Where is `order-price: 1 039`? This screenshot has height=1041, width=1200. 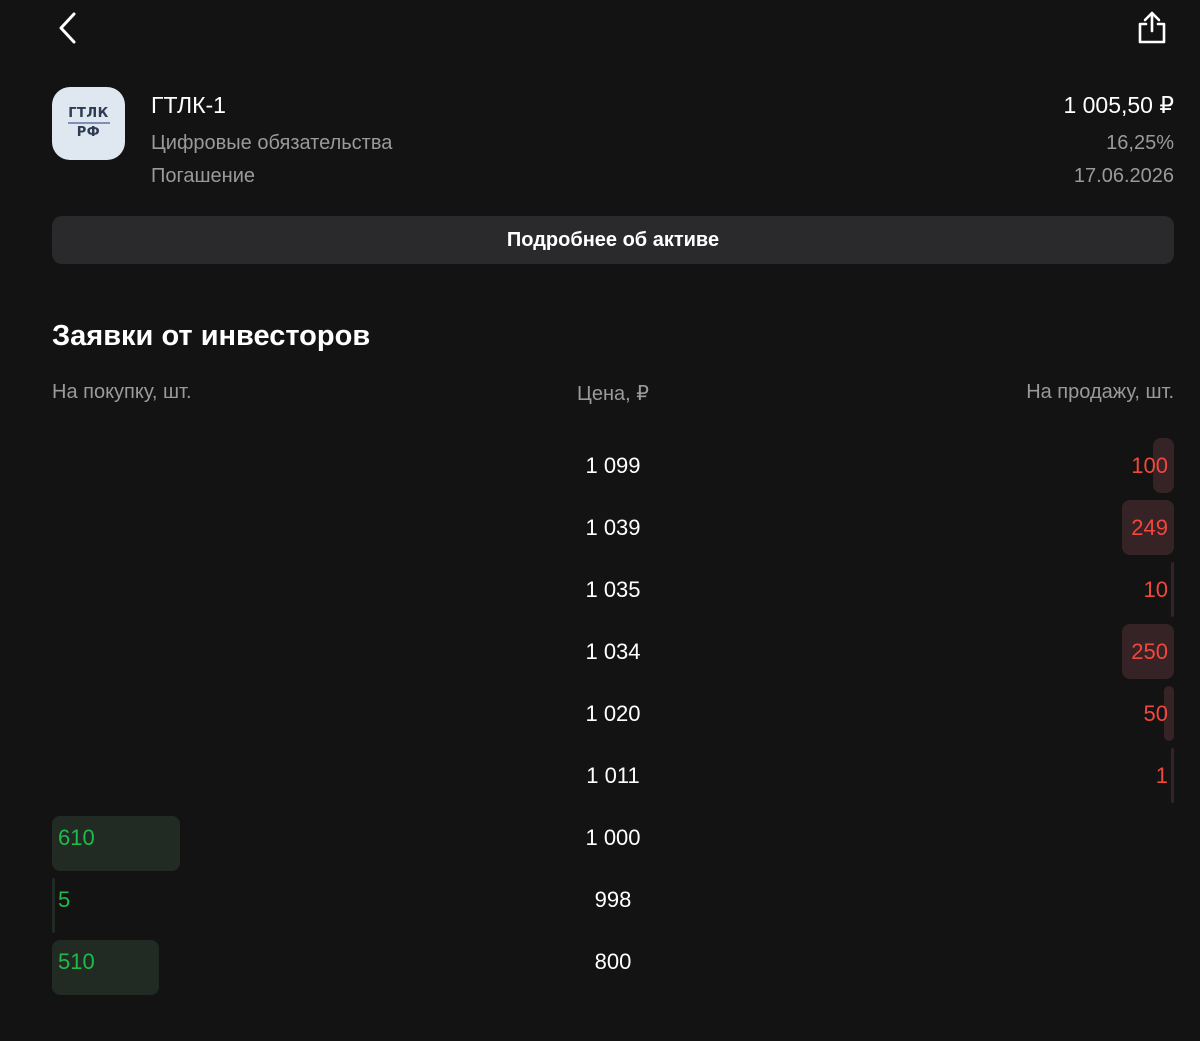
order-price: 1 039 is located at coordinates (613, 527).